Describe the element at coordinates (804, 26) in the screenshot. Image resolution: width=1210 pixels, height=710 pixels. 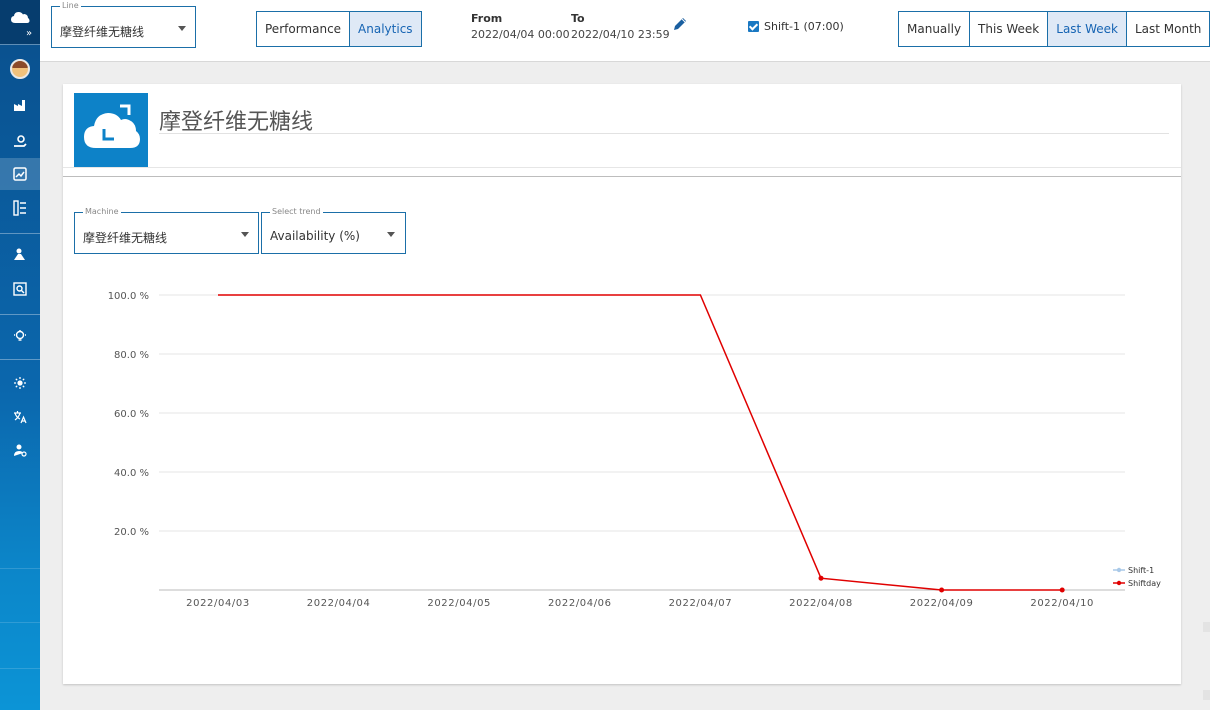
I see `shift-checkbox-label: Shift-1 (07:00)` at that location.